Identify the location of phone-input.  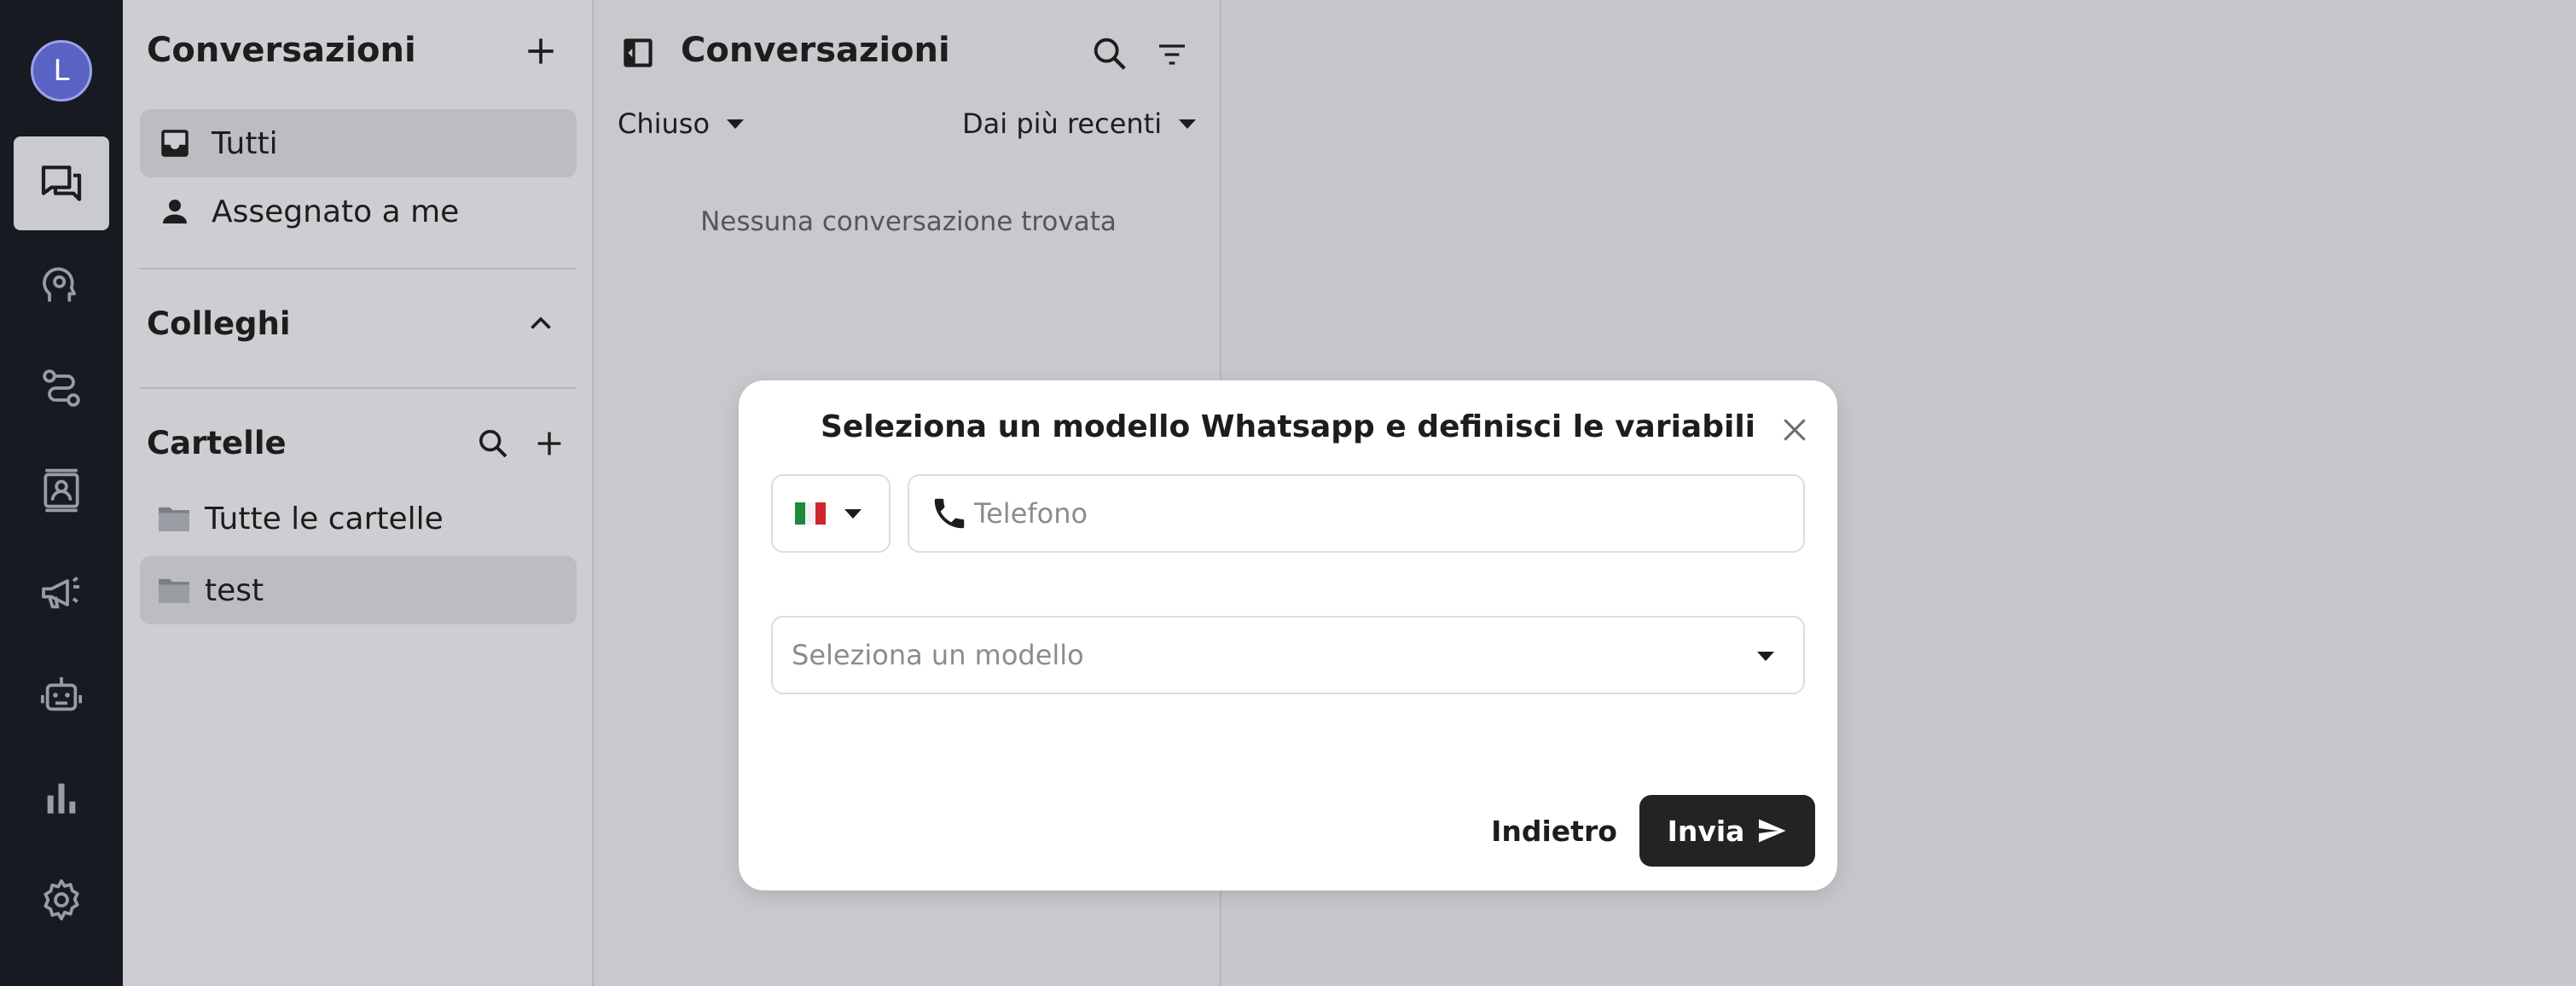
(1358, 513).